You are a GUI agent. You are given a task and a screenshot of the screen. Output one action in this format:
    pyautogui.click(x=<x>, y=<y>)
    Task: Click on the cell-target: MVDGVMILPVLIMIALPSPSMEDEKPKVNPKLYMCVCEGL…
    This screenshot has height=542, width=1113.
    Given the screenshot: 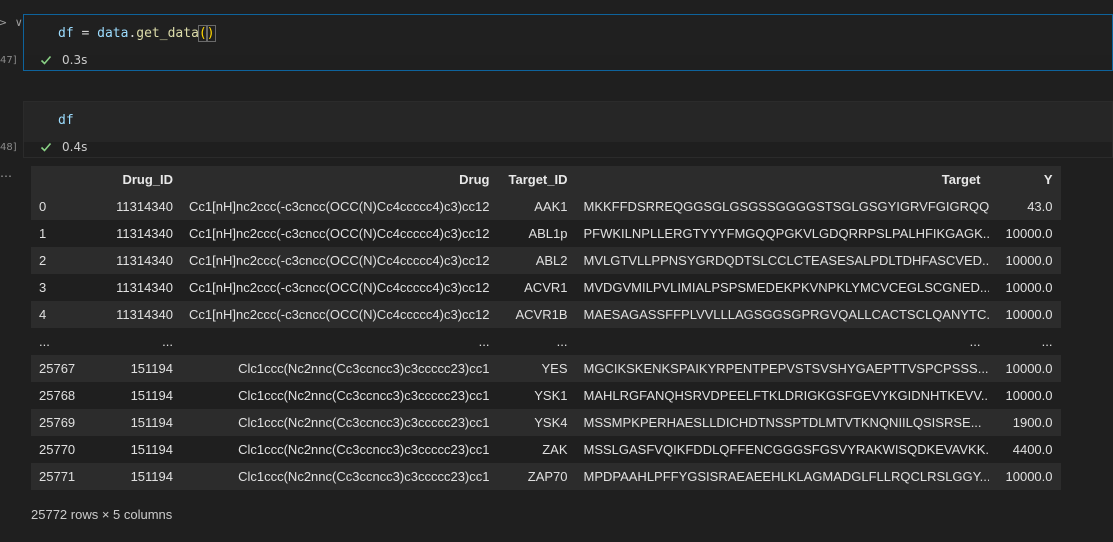 What is the action you would take?
    pyautogui.click(x=782, y=287)
    